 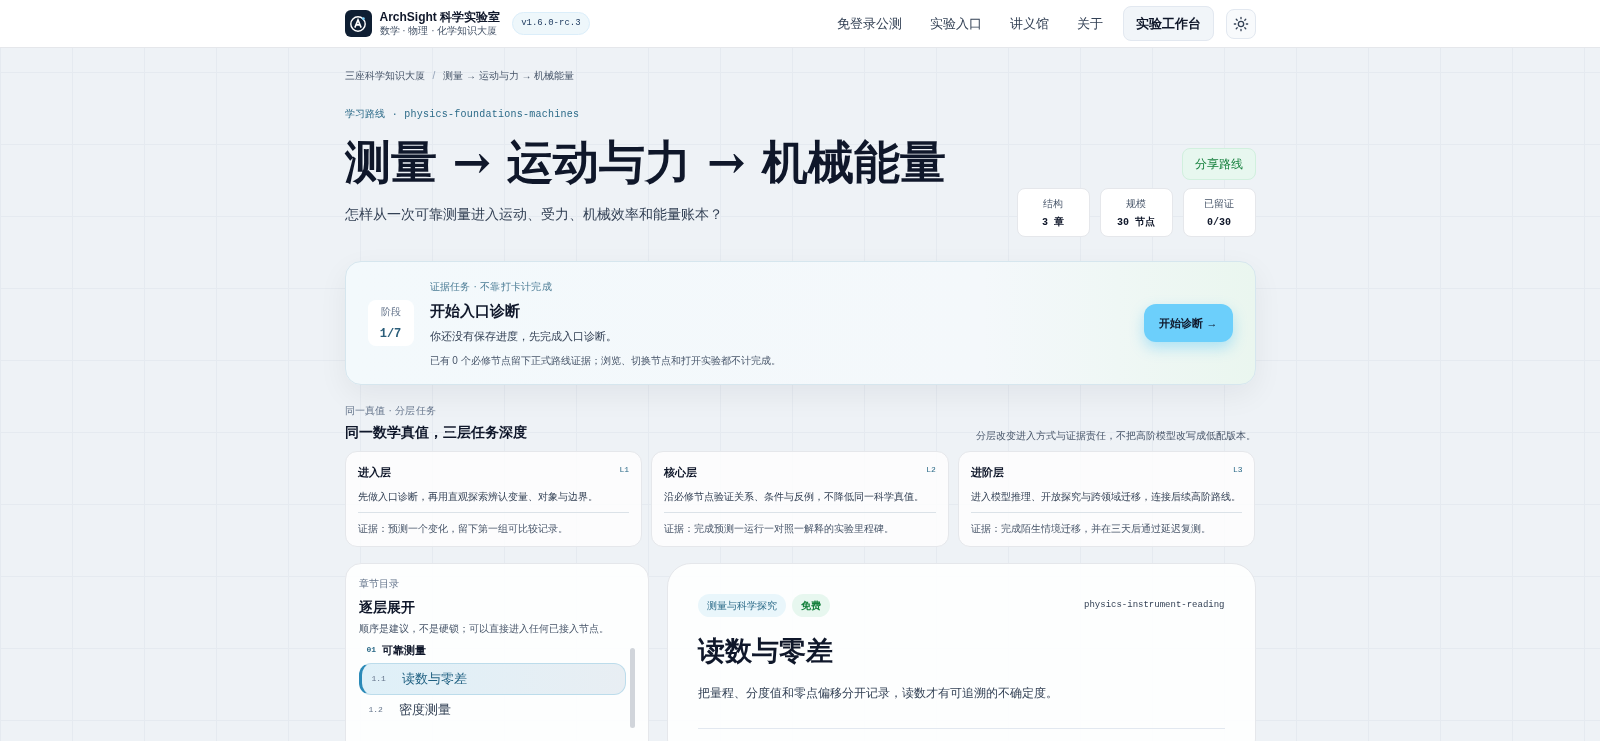 I want to click on node-title: 读数与零差, so click(x=765, y=651).